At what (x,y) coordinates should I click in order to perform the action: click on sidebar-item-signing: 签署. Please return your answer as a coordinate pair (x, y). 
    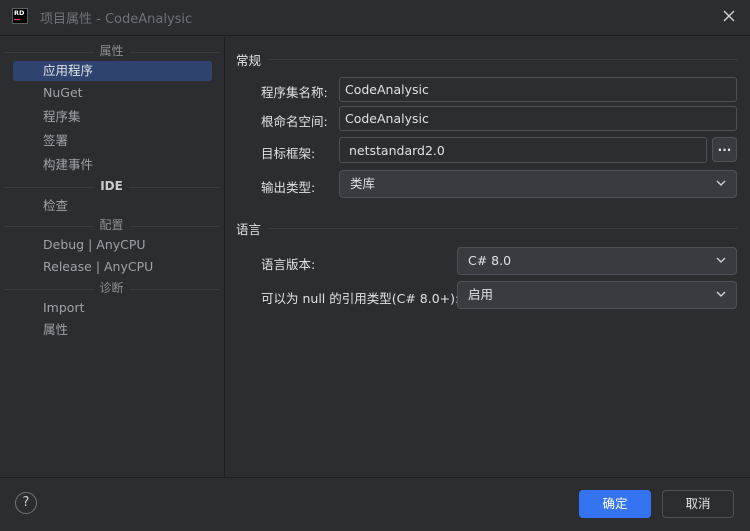
    Looking at the image, I should click on (112, 141).